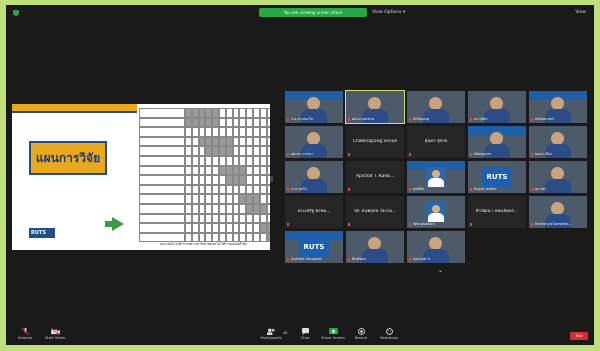  I want to click on participant-tile: ผศ.ดร.สมชาย, so click(375, 107).